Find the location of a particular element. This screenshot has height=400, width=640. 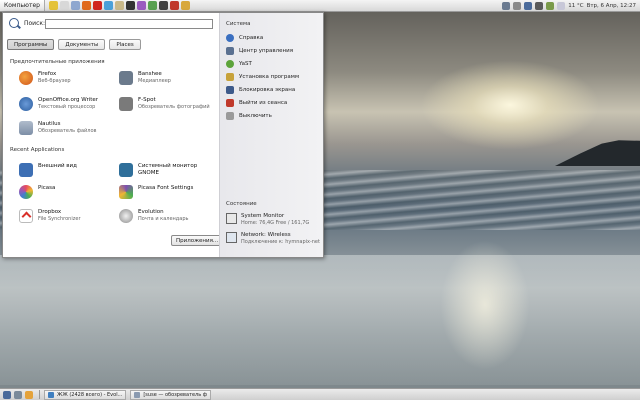

search-row: Поиск: is located at coordinates (27, 23).